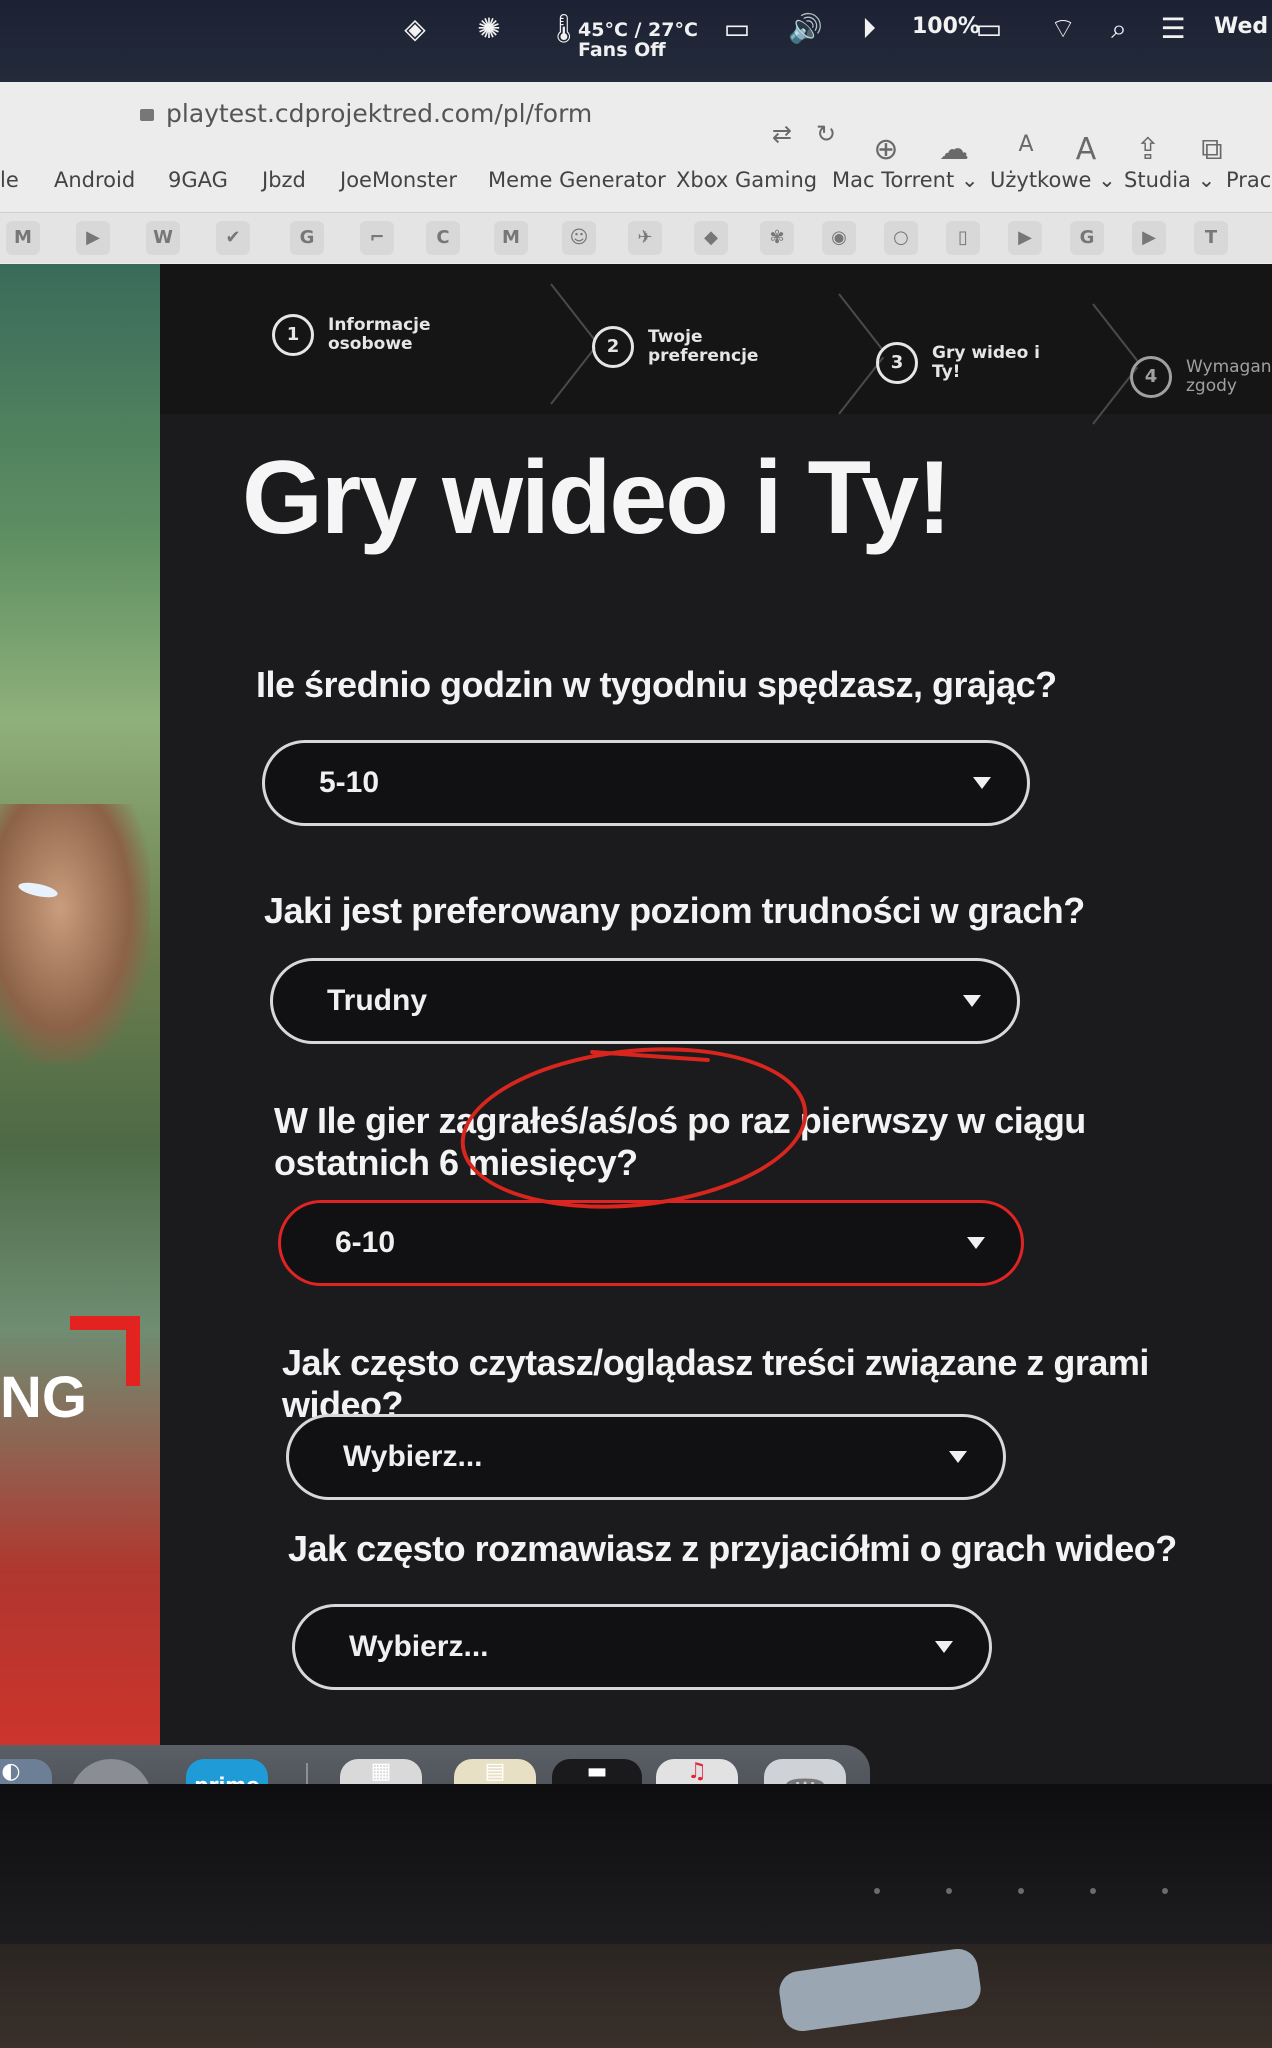 This screenshot has height=2048, width=1272. I want to click on red-circle-annotation, so click(634, 1128).